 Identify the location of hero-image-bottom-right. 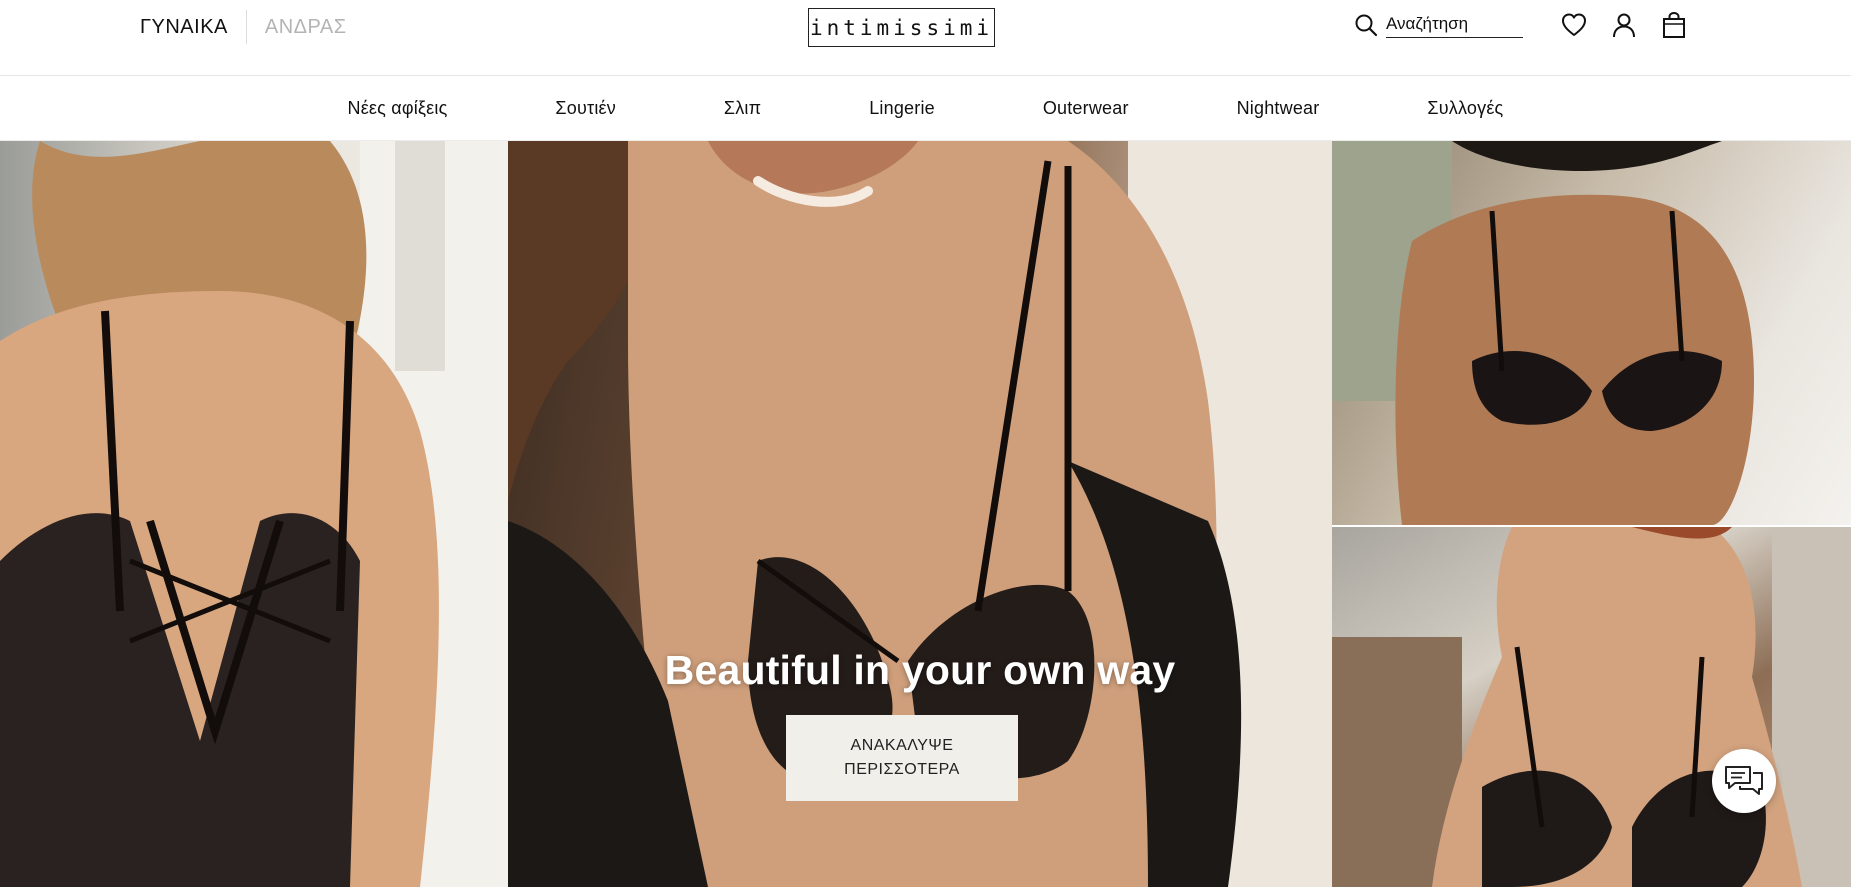
(1591, 707).